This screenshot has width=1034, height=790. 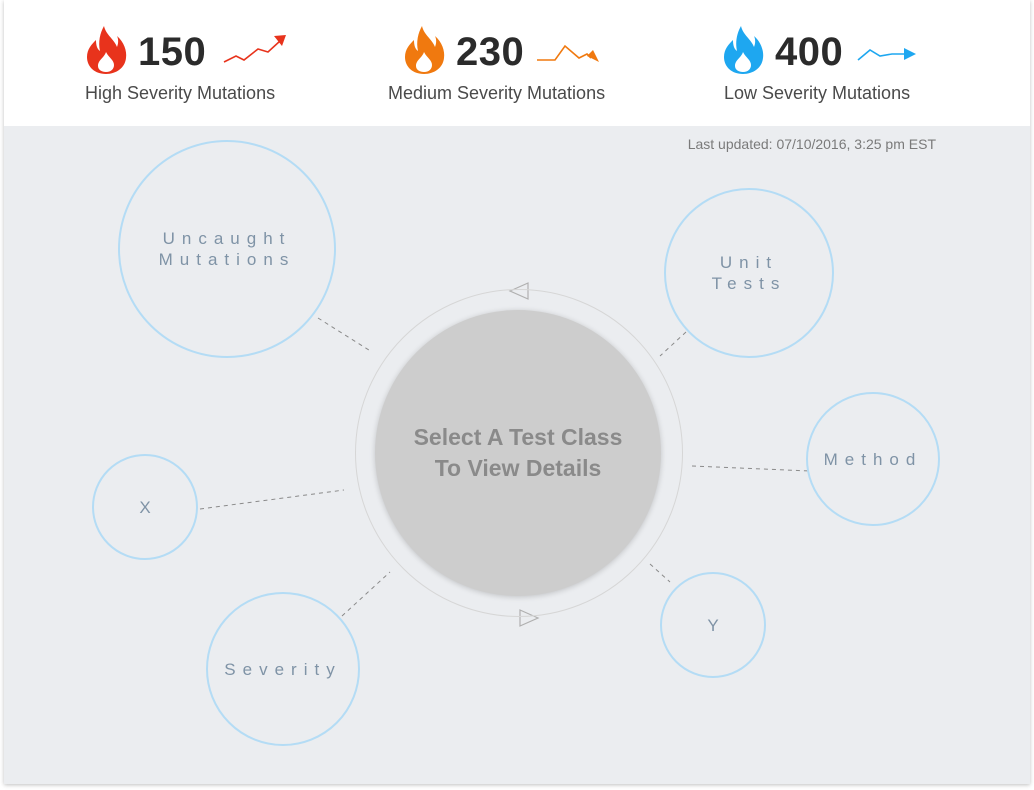 I want to click on connector-method, so click(x=751, y=468).